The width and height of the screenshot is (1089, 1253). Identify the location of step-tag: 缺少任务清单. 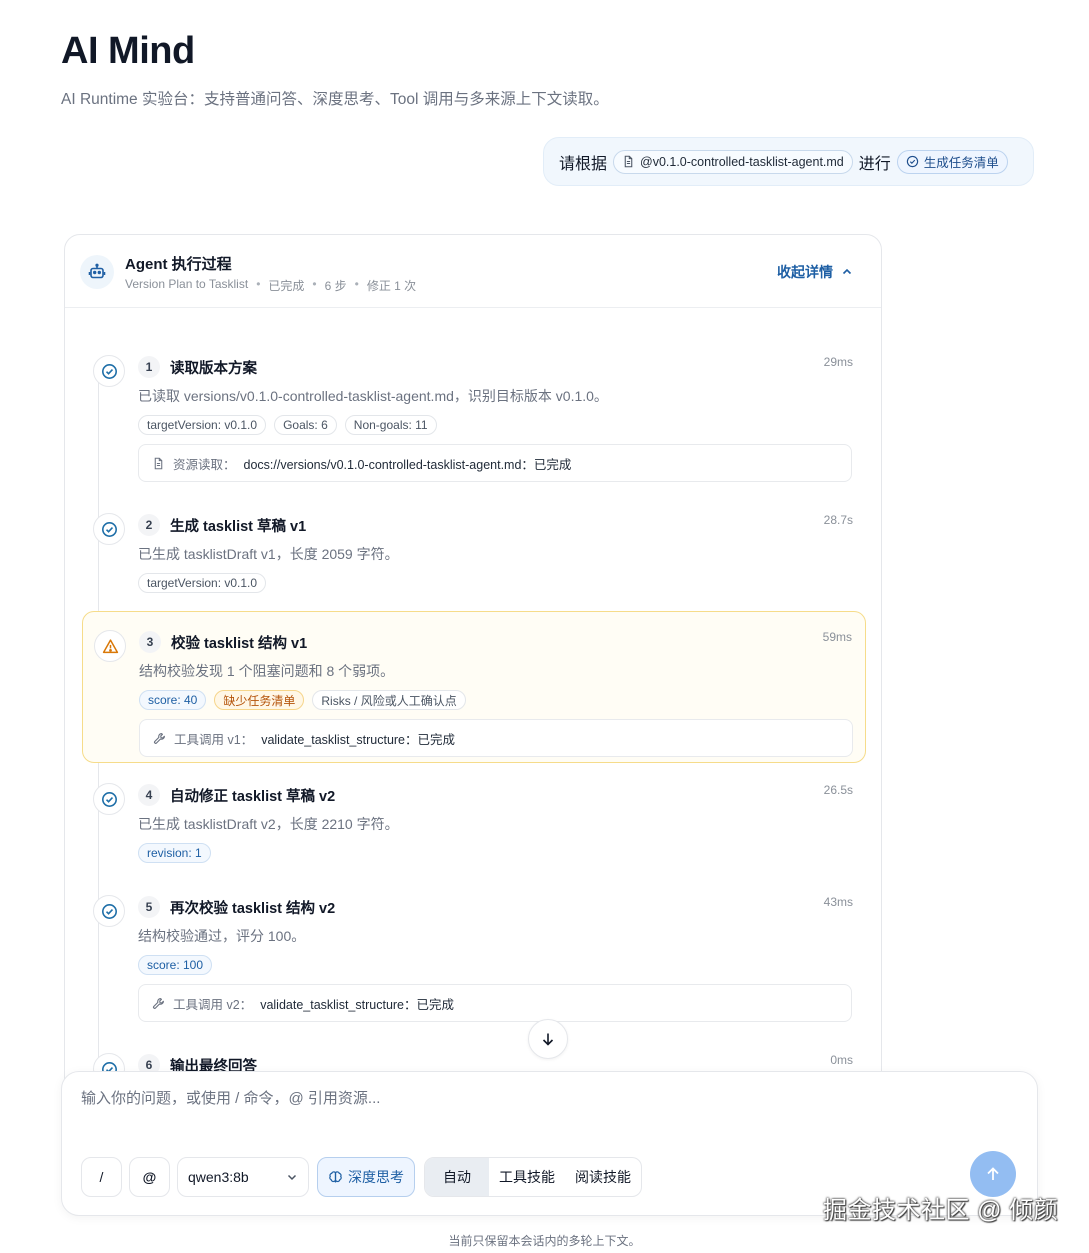
(259, 700).